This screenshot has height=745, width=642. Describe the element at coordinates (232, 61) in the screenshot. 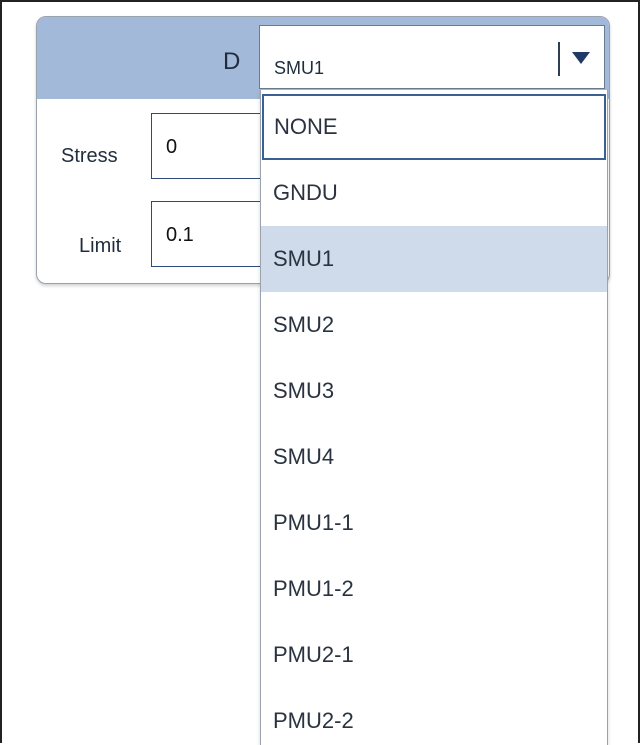

I see `terminal-label: D` at that location.